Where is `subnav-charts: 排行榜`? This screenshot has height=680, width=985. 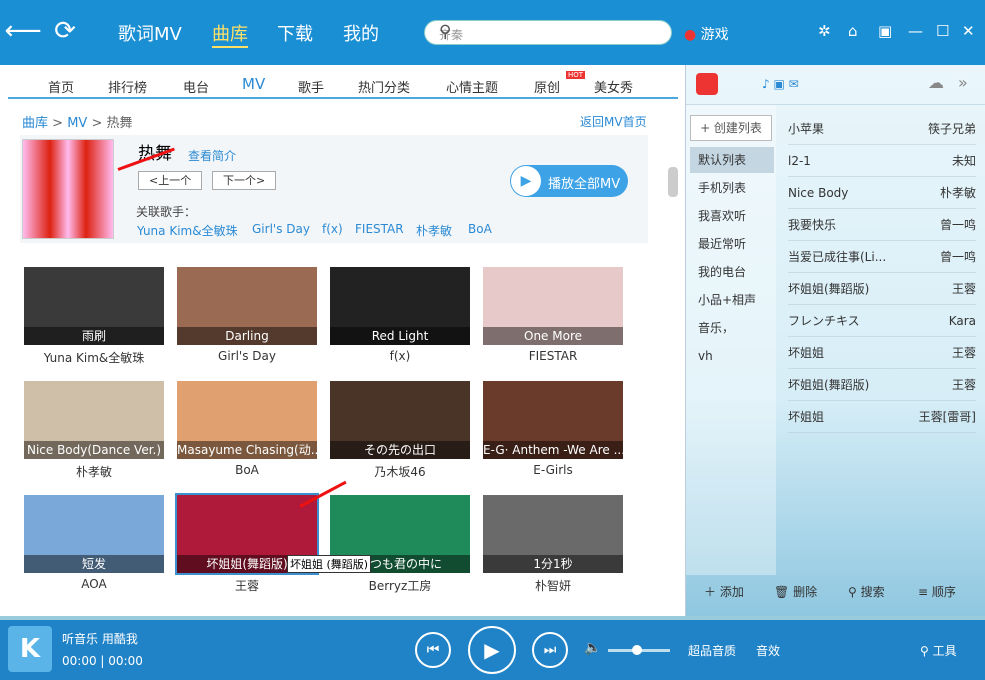 subnav-charts: 排行榜 is located at coordinates (127, 86).